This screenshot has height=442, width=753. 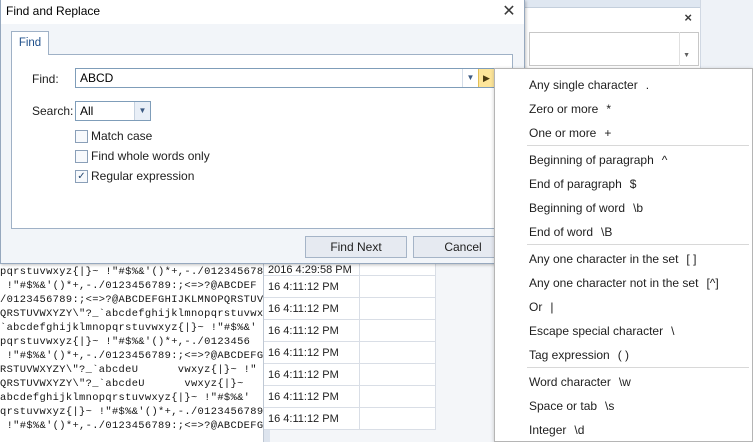 What do you see at coordinates (132, 300) in the screenshot?
I see `code-line: /0123456789:;<=>?@ABCDEFGHIJKLMNOPQRSTUV` at bounding box center [132, 300].